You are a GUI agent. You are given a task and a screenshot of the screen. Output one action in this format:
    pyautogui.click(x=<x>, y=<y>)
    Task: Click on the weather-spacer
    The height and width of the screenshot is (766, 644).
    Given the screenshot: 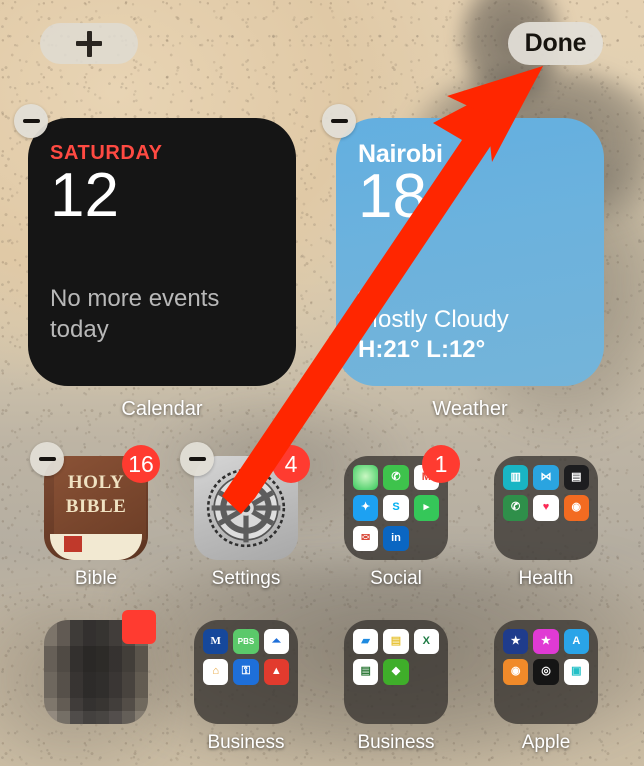 What is the action you would take?
    pyautogui.click(x=470, y=256)
    